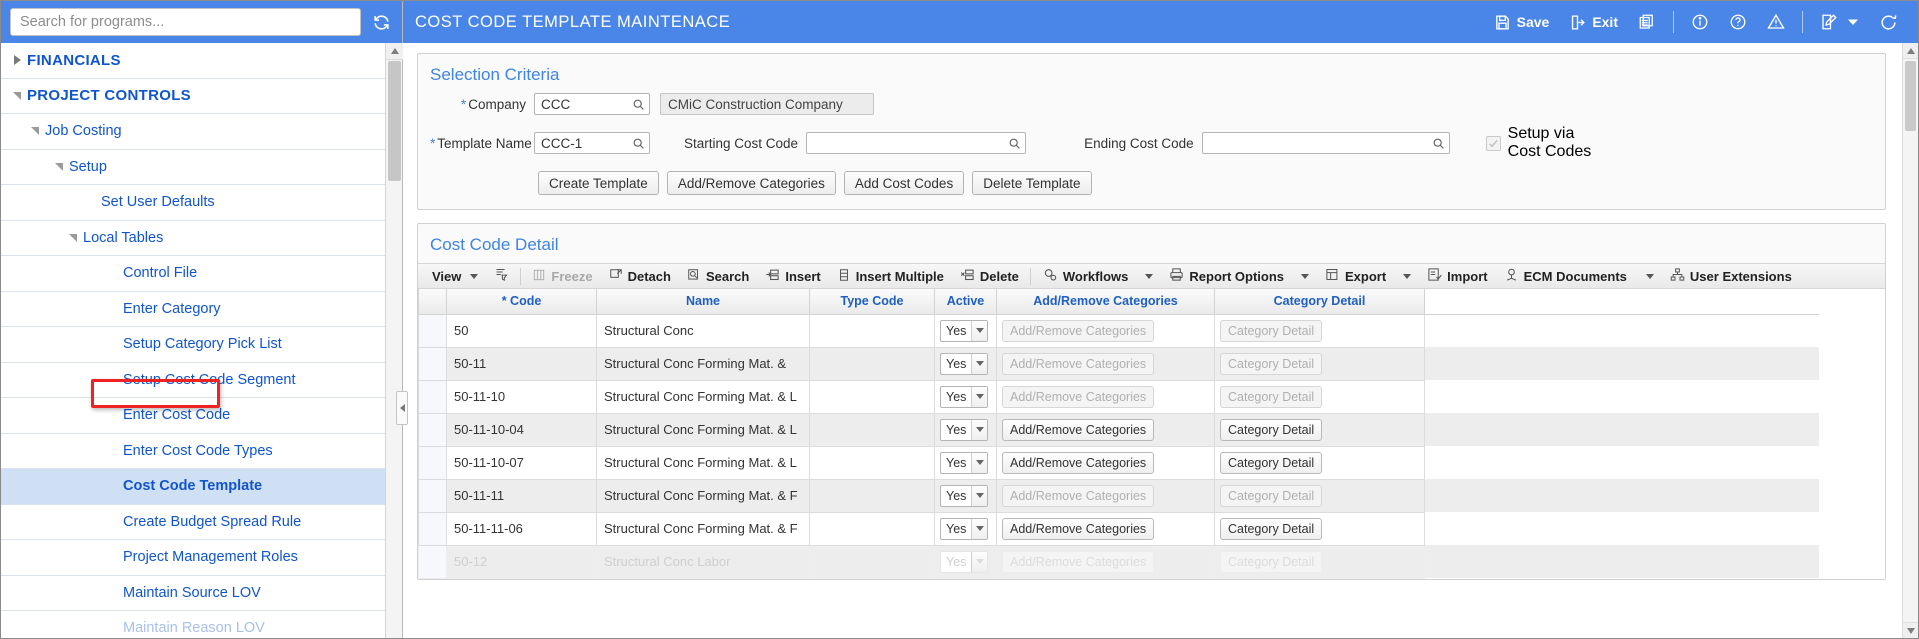  What do you see at coordinates (1776, 22) in the screenshot?
I see `warning-button` at bounding box center [1776, 22].